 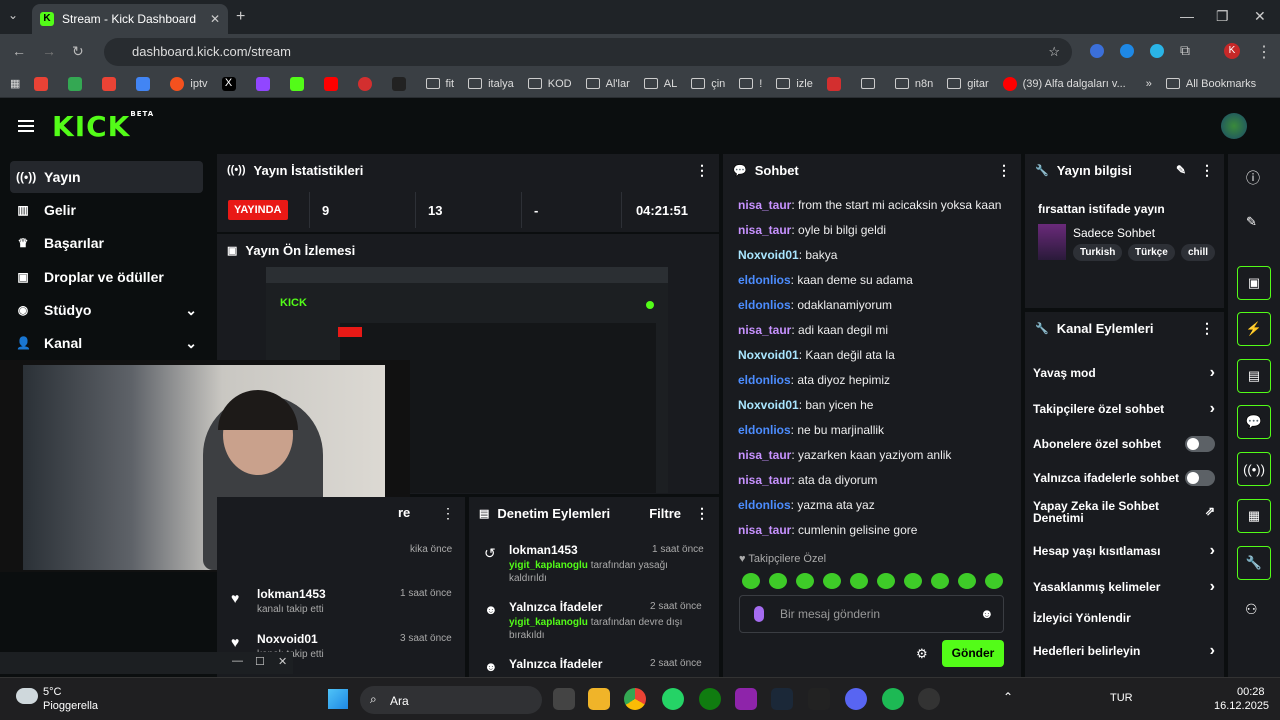 What do you see at coordinates (607, 84) in the screenshot?
I see `bookmark-folder: Al'lar` at bounding box center [607, 84].